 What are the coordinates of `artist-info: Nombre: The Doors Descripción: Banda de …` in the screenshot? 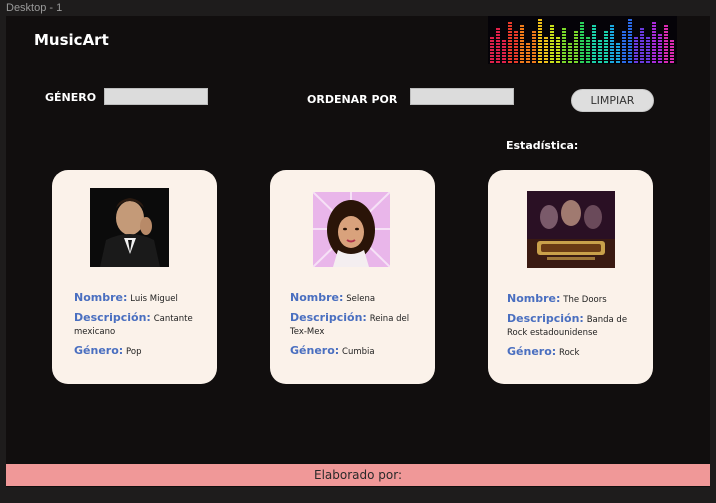 It's located at (575, 328).